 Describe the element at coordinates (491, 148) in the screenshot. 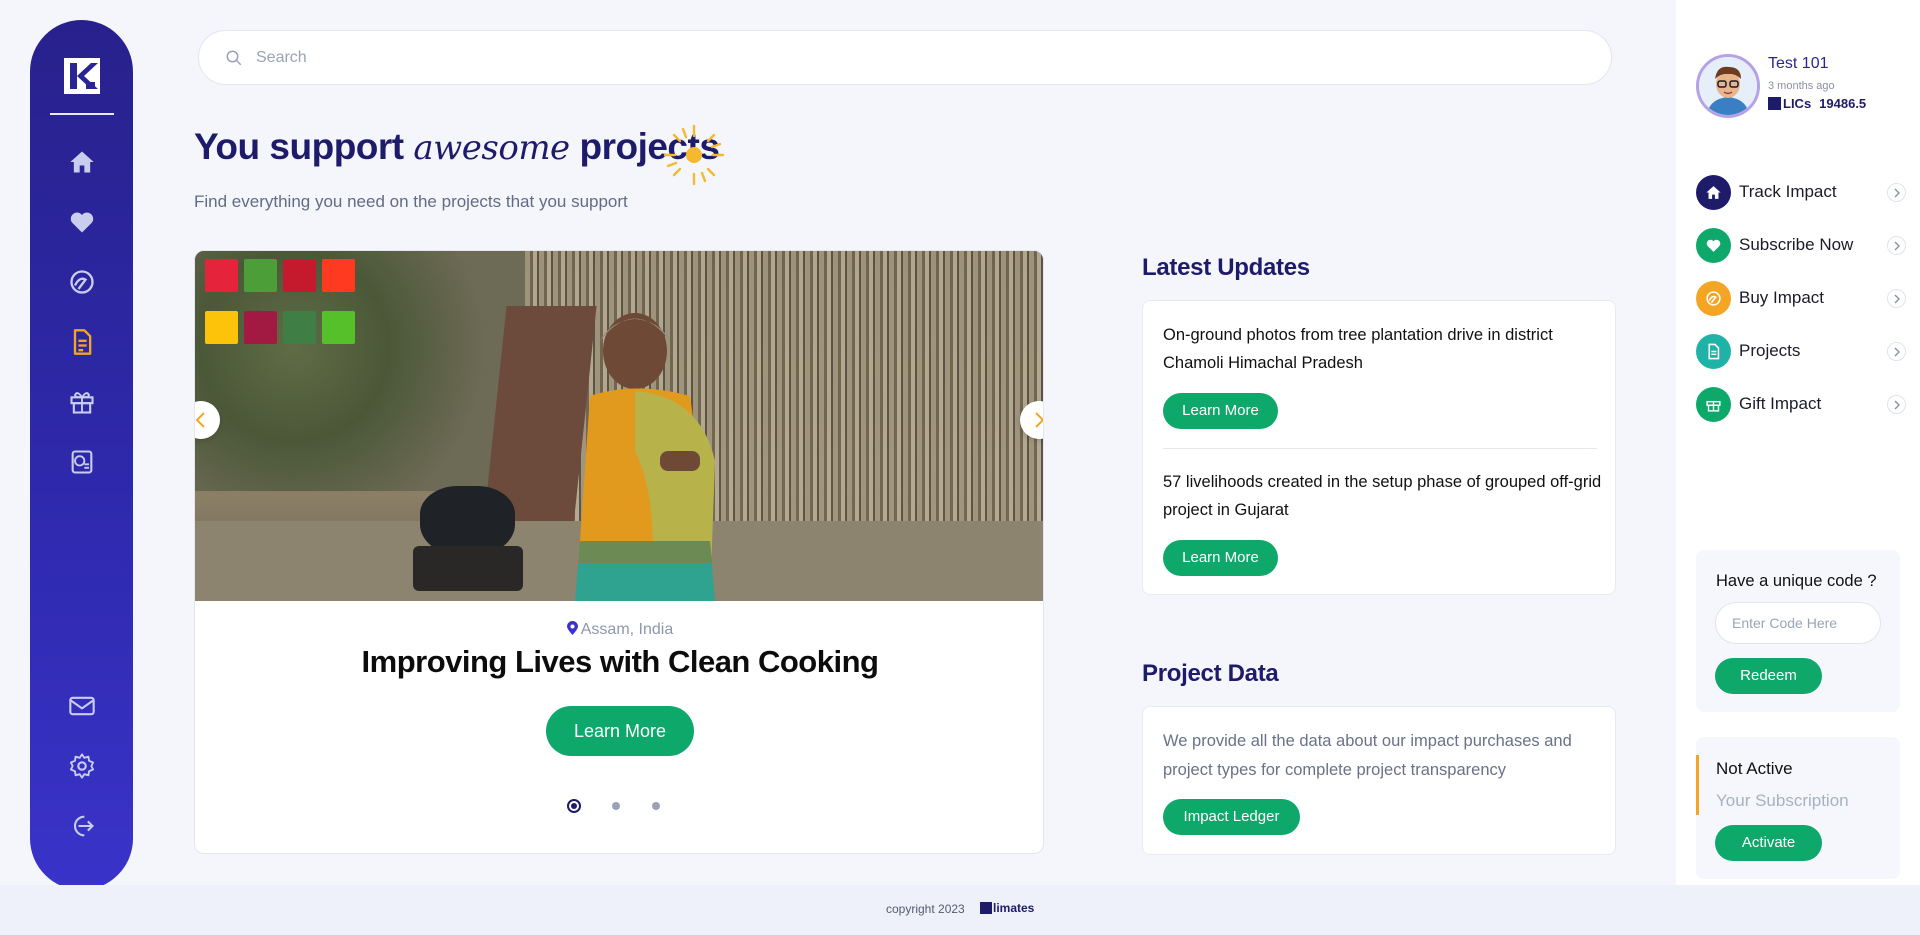

I see `title-script-word: awesome` at that location.